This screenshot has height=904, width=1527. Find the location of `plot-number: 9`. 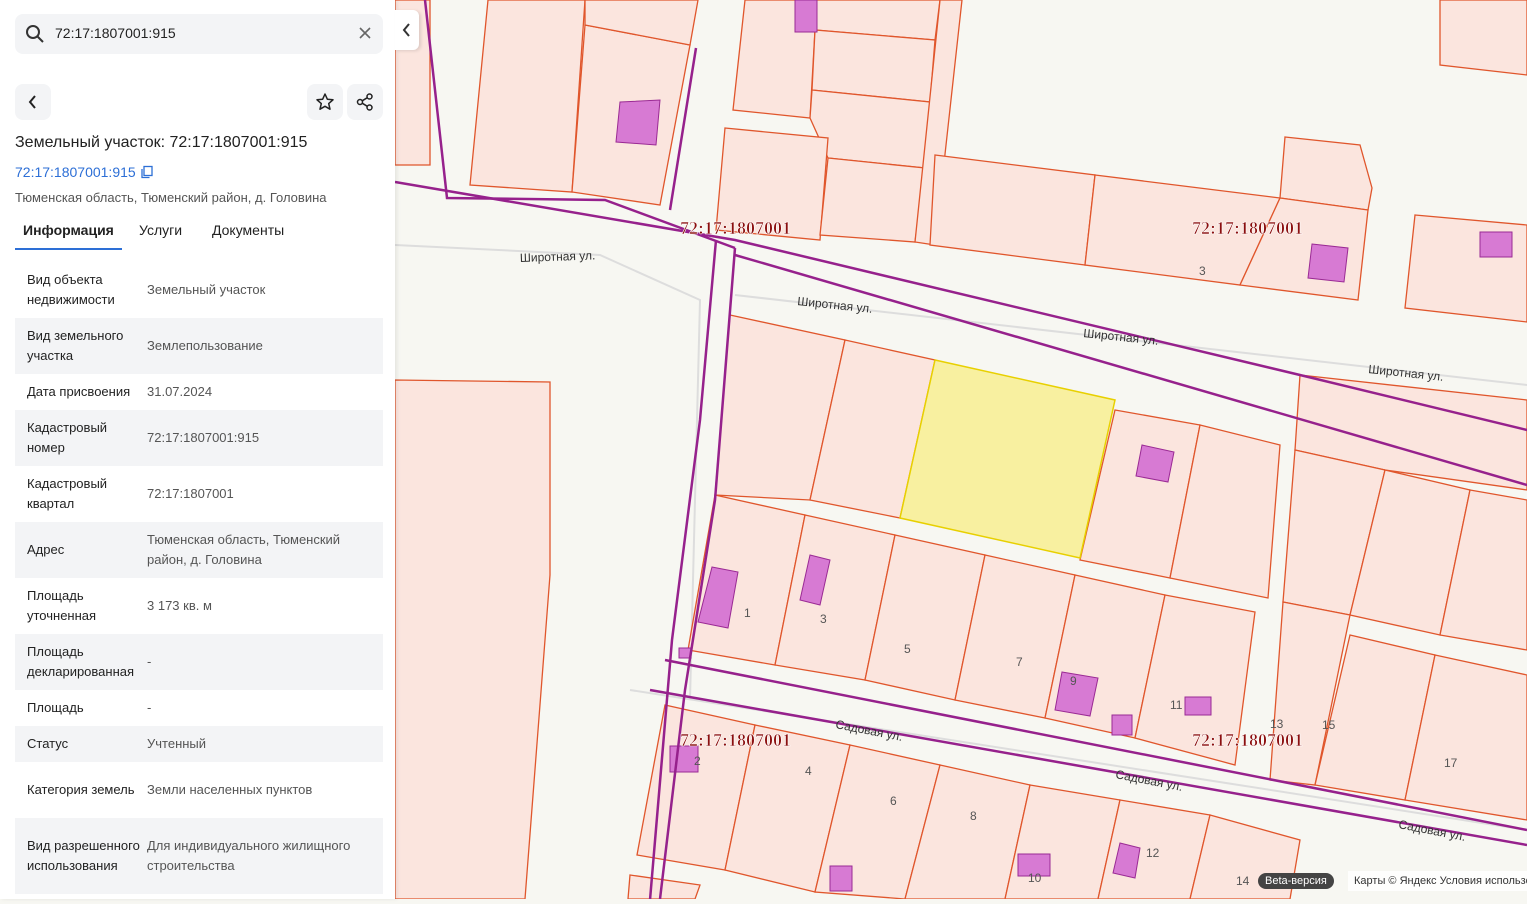

plot-number: 9 is located at coordinates (1073, 681).